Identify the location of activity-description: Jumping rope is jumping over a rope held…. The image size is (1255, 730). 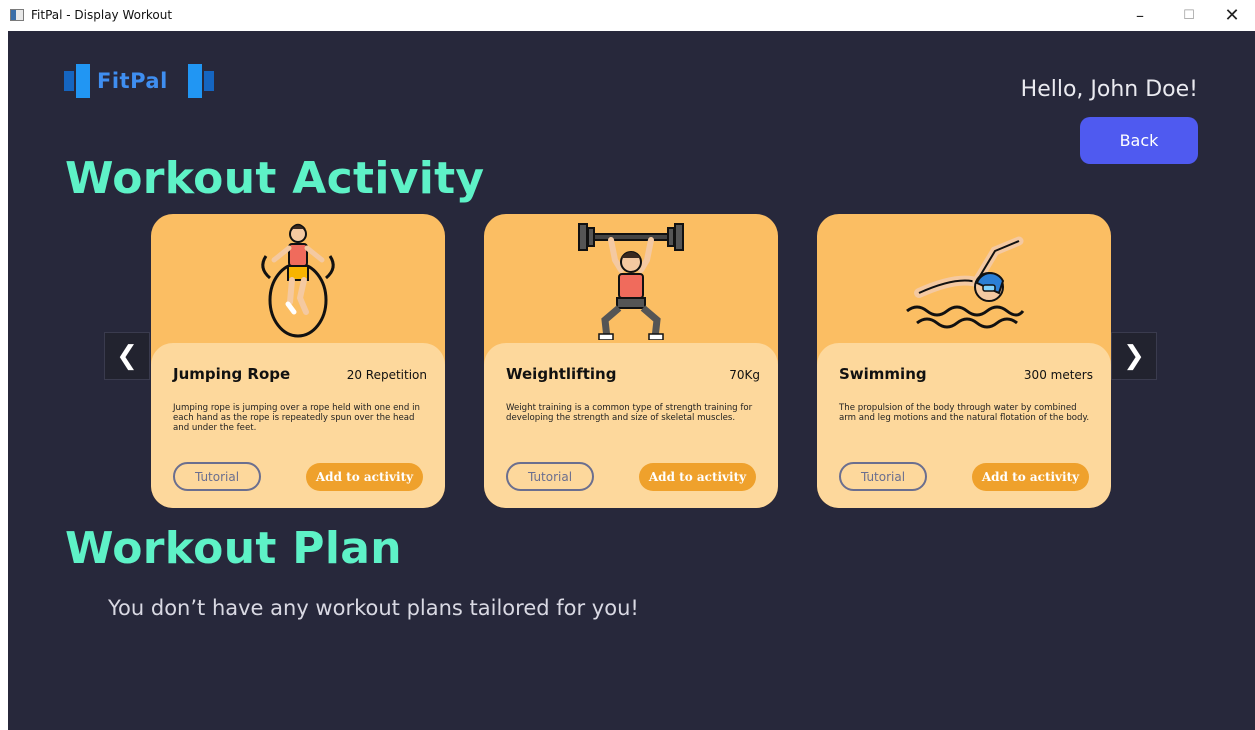
(296, 418).